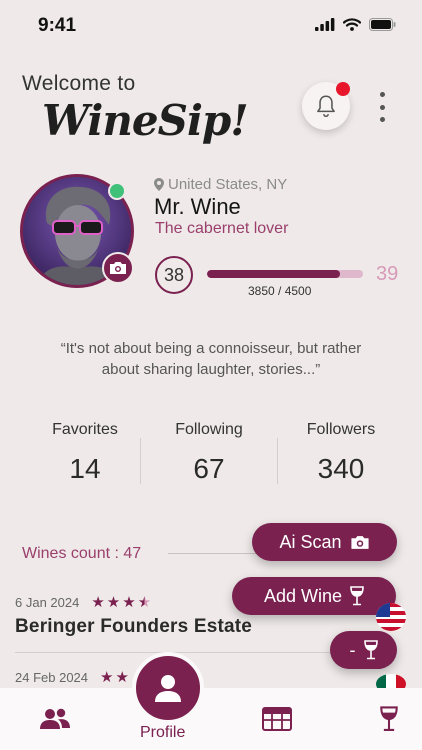  What do you see at coordinates (133, 627) in the screenshot?
I see `wine-name: Beringer Founders Estate` at bounding box center [133, 627].